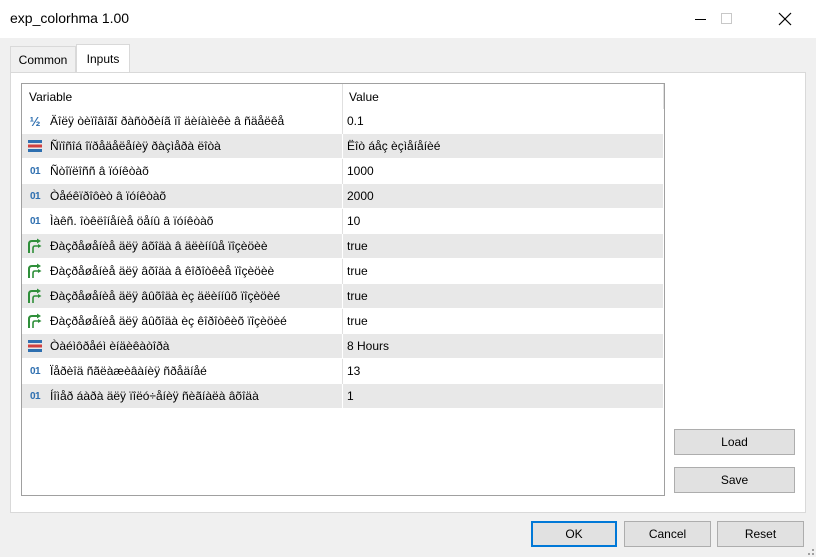 This screenshot has height=557, width=816. What do you see at coordinates (35, 121) in the screenshot?
I see `fraction-icon: ½` at bounding box center [35, 121].